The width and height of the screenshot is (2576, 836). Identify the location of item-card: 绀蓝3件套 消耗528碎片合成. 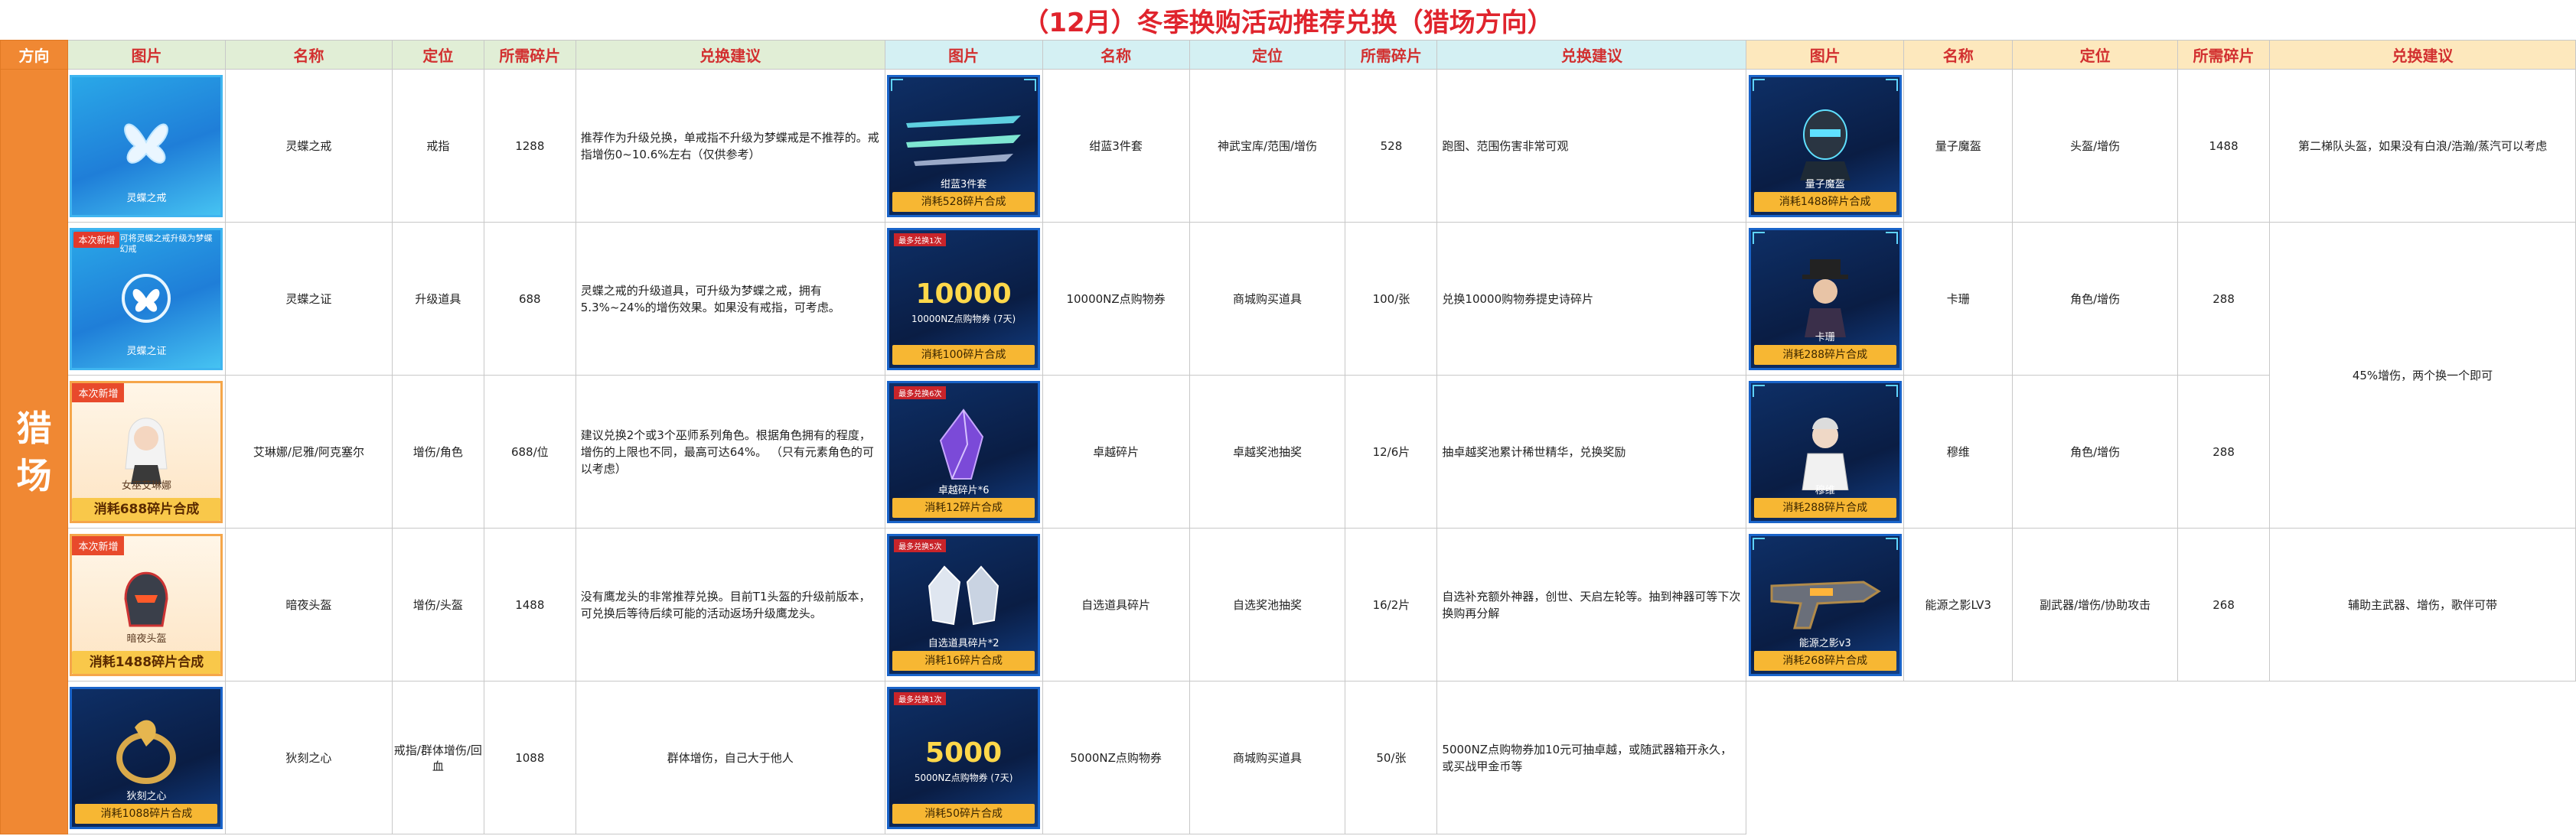
(964, 145).